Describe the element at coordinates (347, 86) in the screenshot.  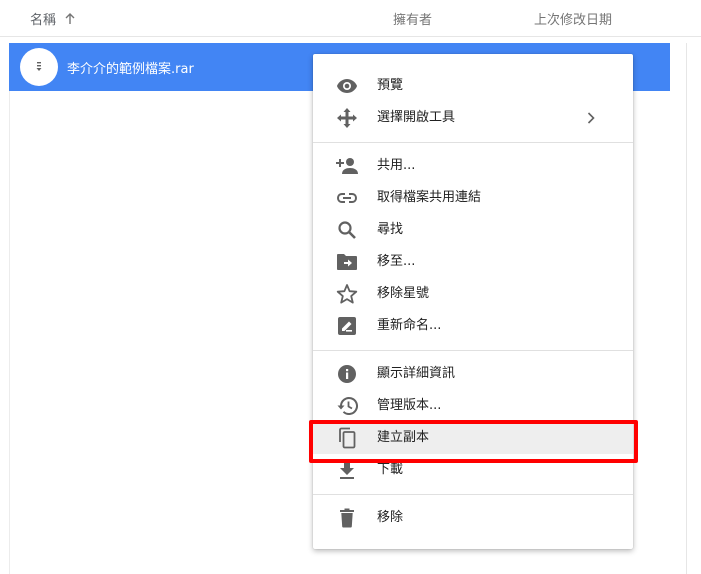
I see `eye-icon` at that location.